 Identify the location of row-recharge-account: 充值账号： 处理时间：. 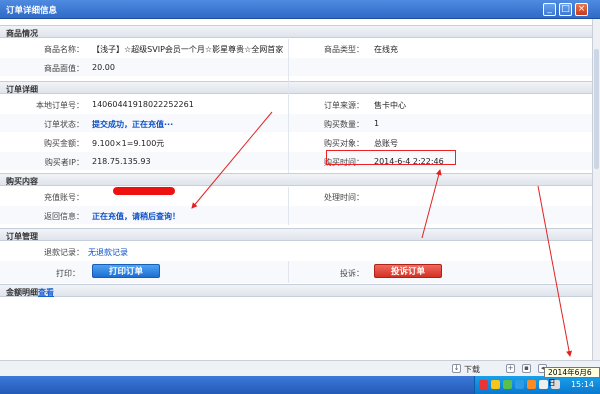
(296, 196).